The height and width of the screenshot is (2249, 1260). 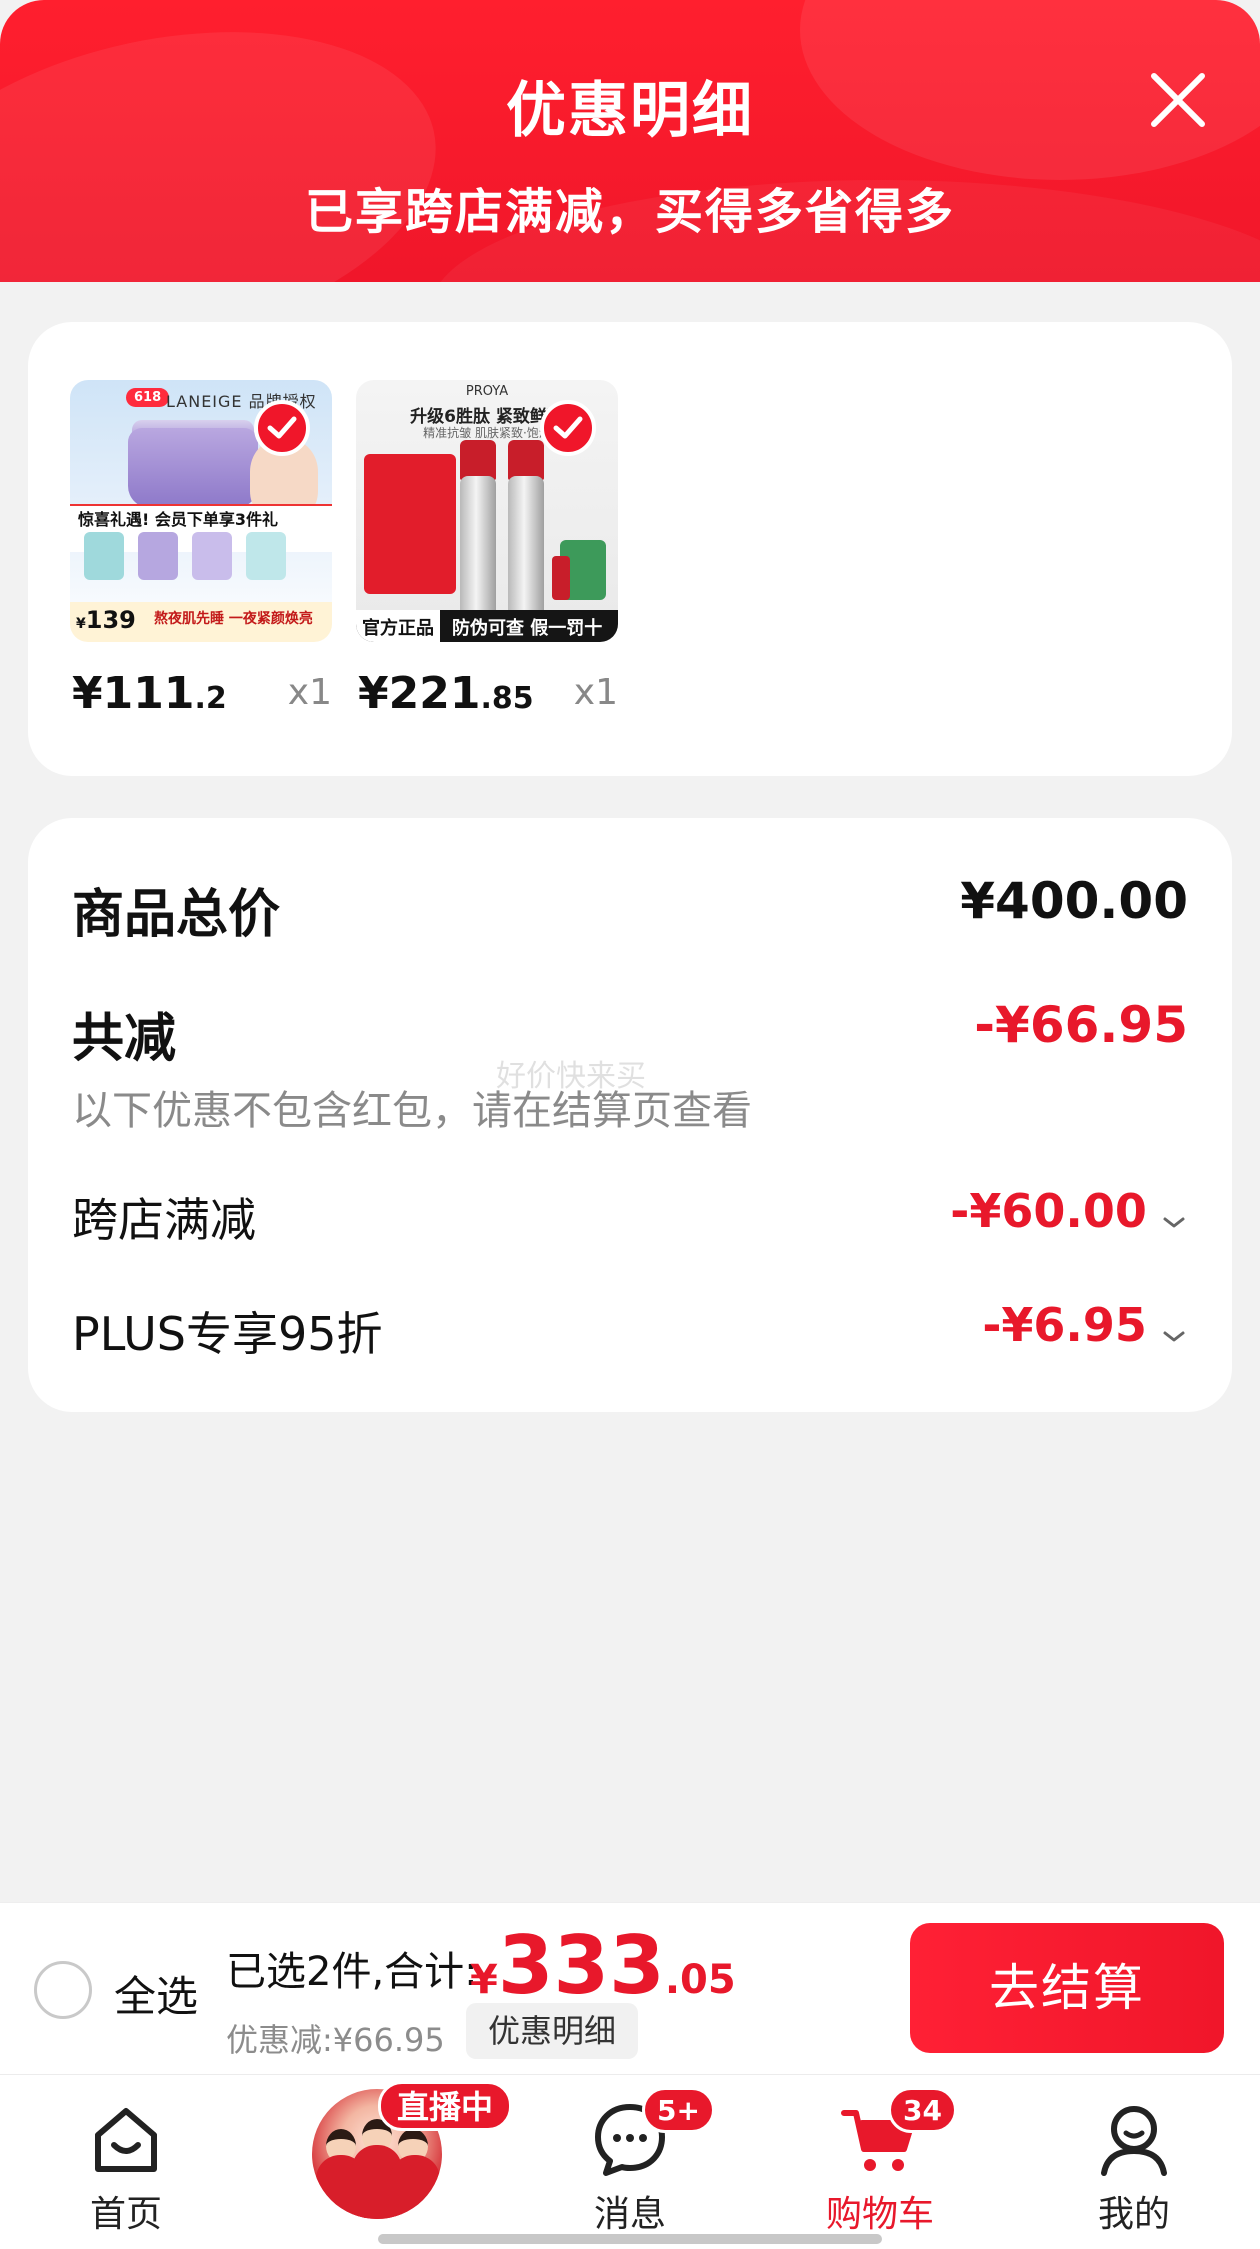 I want to click on checkout-button: 去结算, so click(x=1067, y=1988).